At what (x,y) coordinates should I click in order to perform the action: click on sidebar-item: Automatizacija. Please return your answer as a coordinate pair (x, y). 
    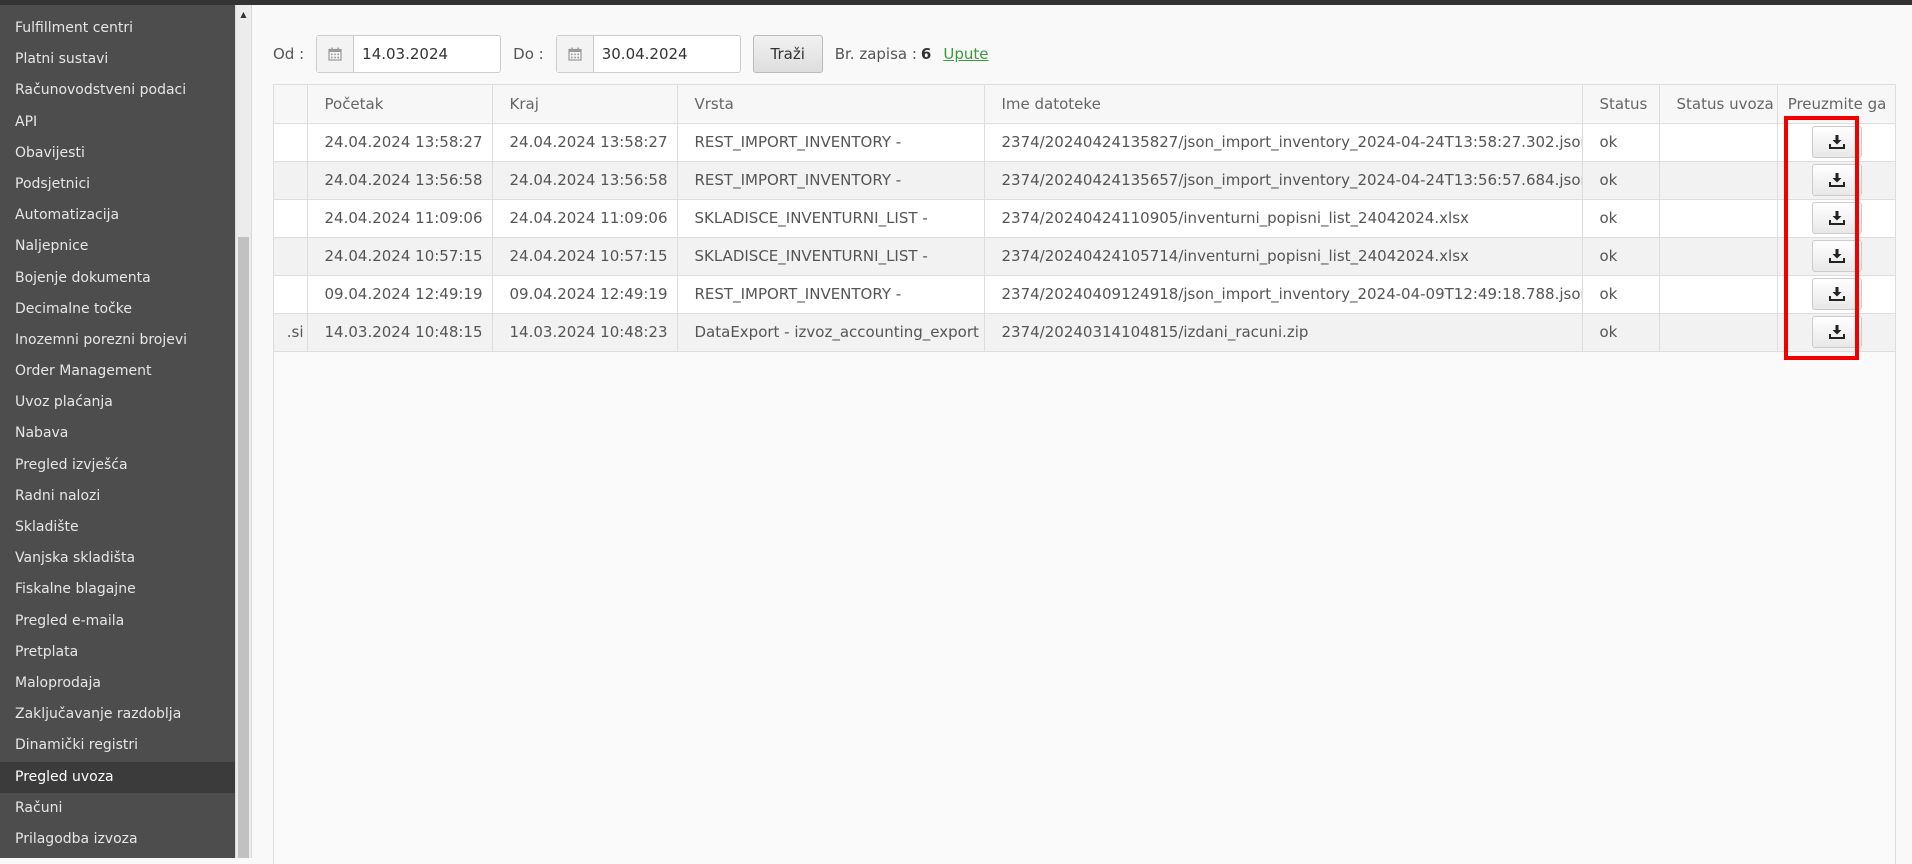
    Looking at the image, I should click on (117, 215).